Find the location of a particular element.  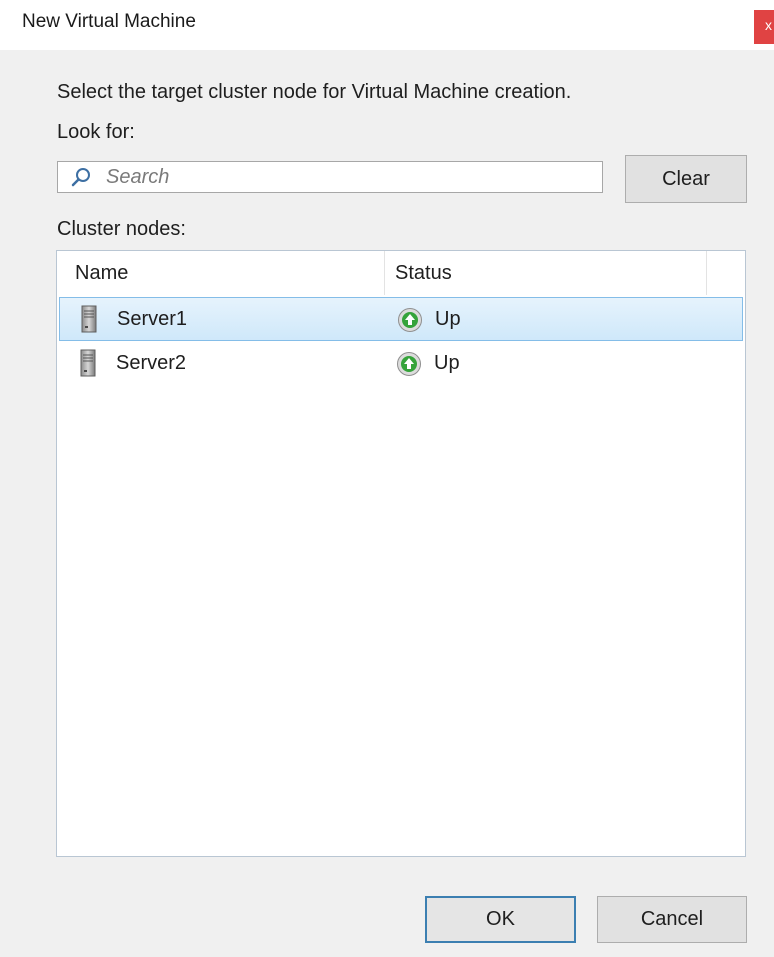

cancel-button: Cancel is located at coordinates (672, 919).